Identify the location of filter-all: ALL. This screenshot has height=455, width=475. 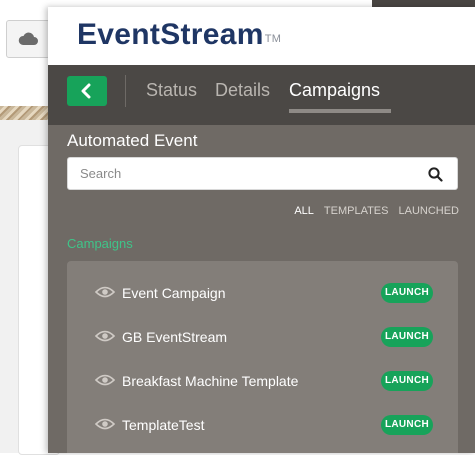
(304, 211).